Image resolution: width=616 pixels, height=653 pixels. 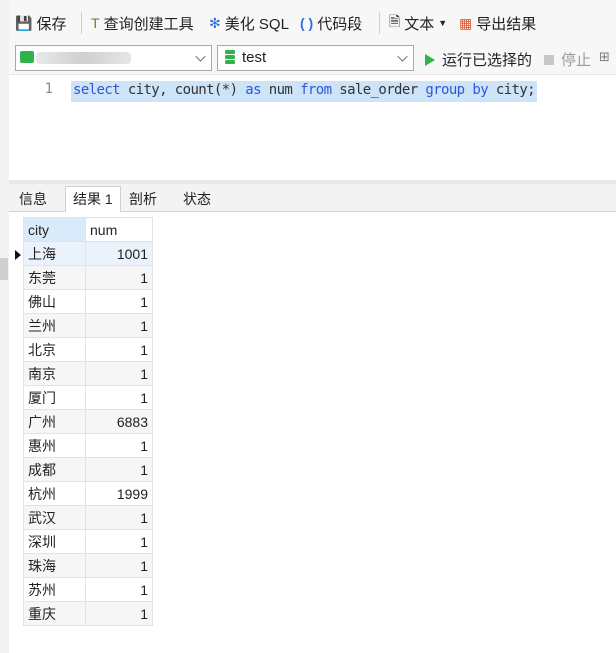 I want to click on export-result-button: ▦ 导出结果, so click(x=497, y=23).